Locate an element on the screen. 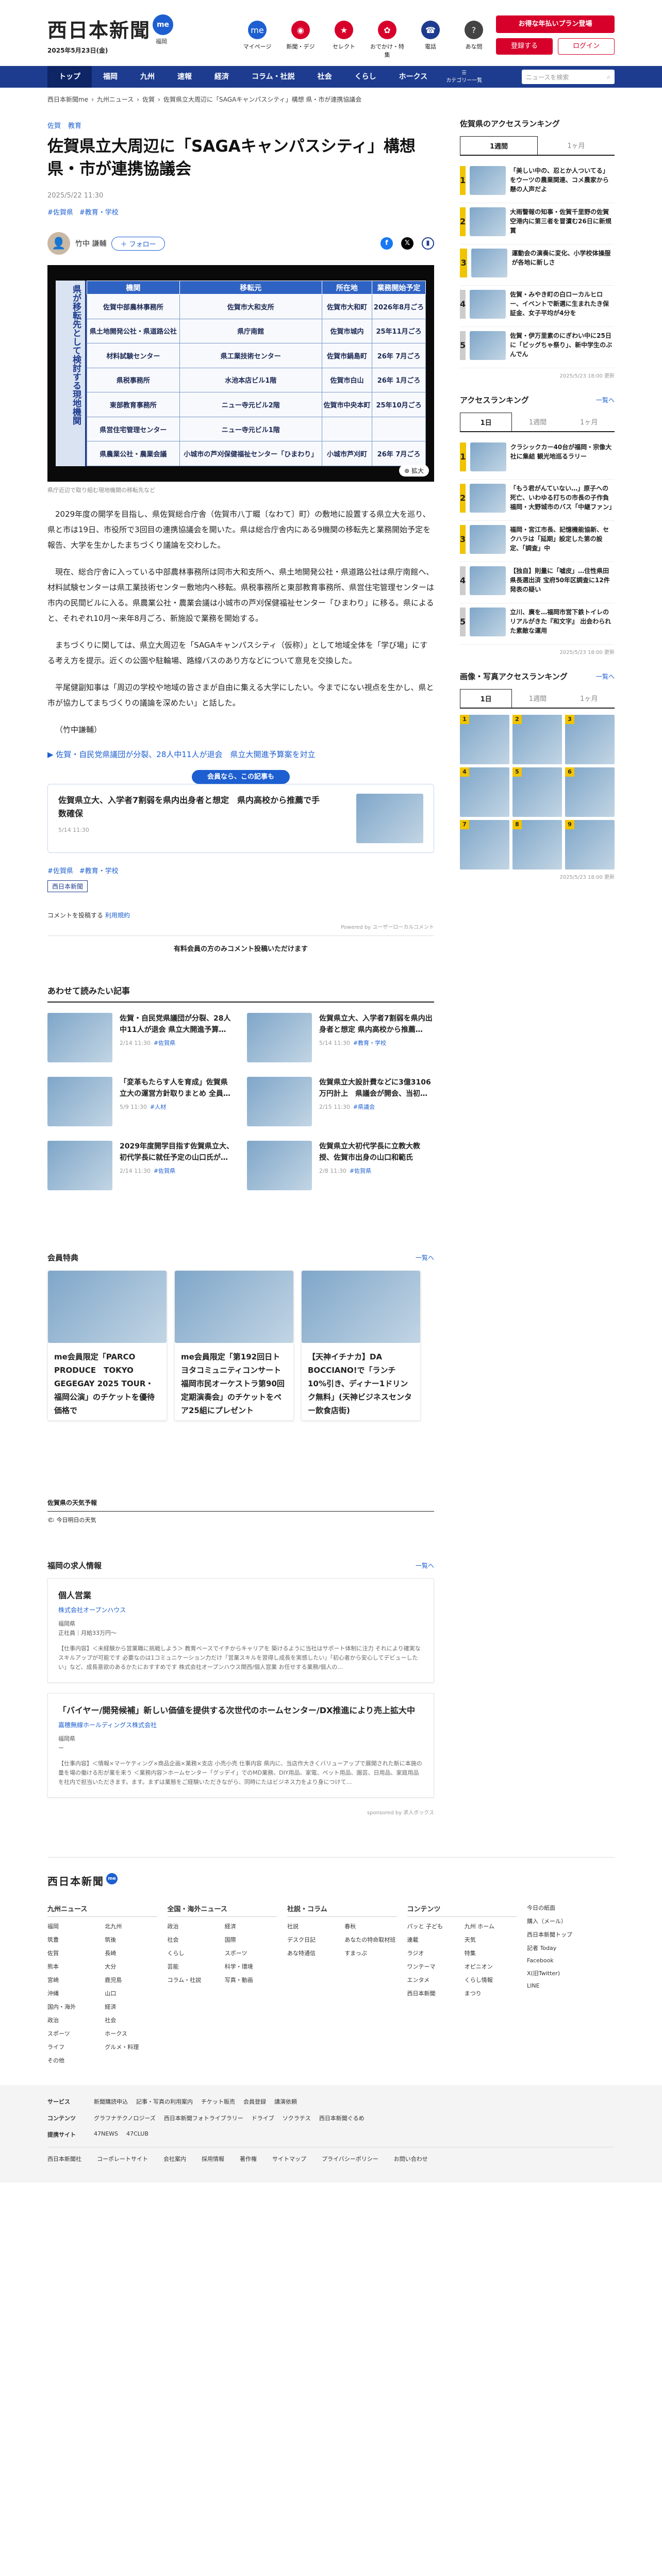 This screenshot has height=2576, width=662. image-ranking-item: 4 is located at coordinates (484, 792).